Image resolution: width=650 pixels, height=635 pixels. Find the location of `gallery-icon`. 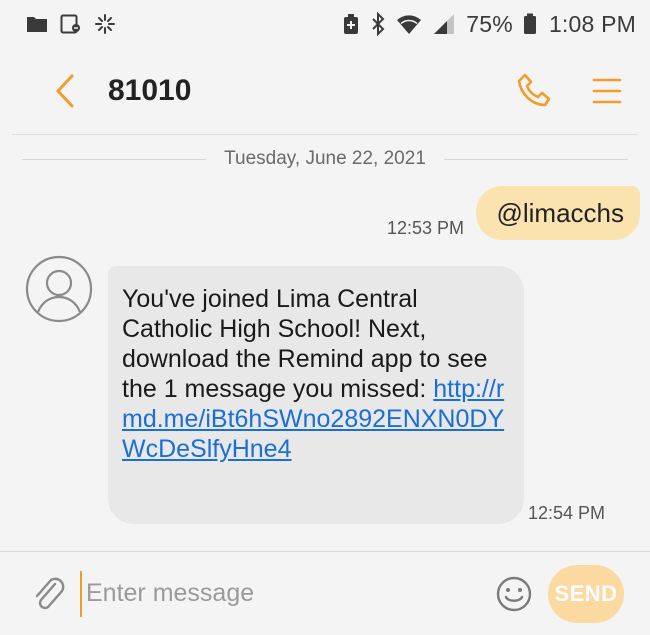

gallery-icon is located at coordinates (71, 24).